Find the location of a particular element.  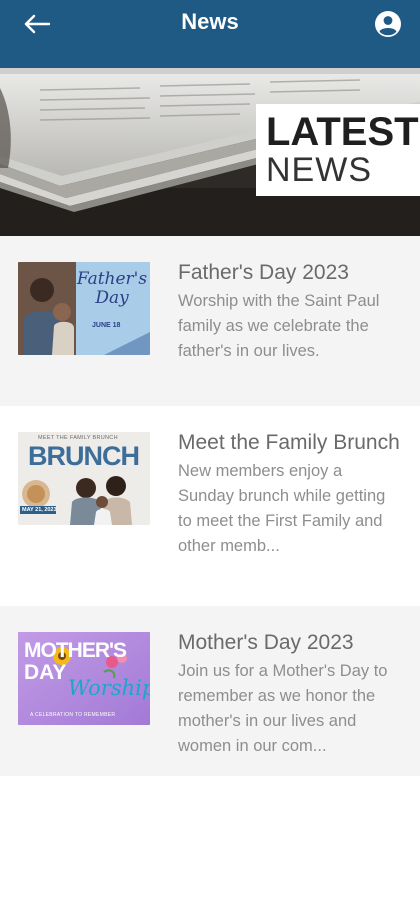

thumbnail-caption: A CELEBRATION TO REMEMBER is located at coordinates (73, 715).